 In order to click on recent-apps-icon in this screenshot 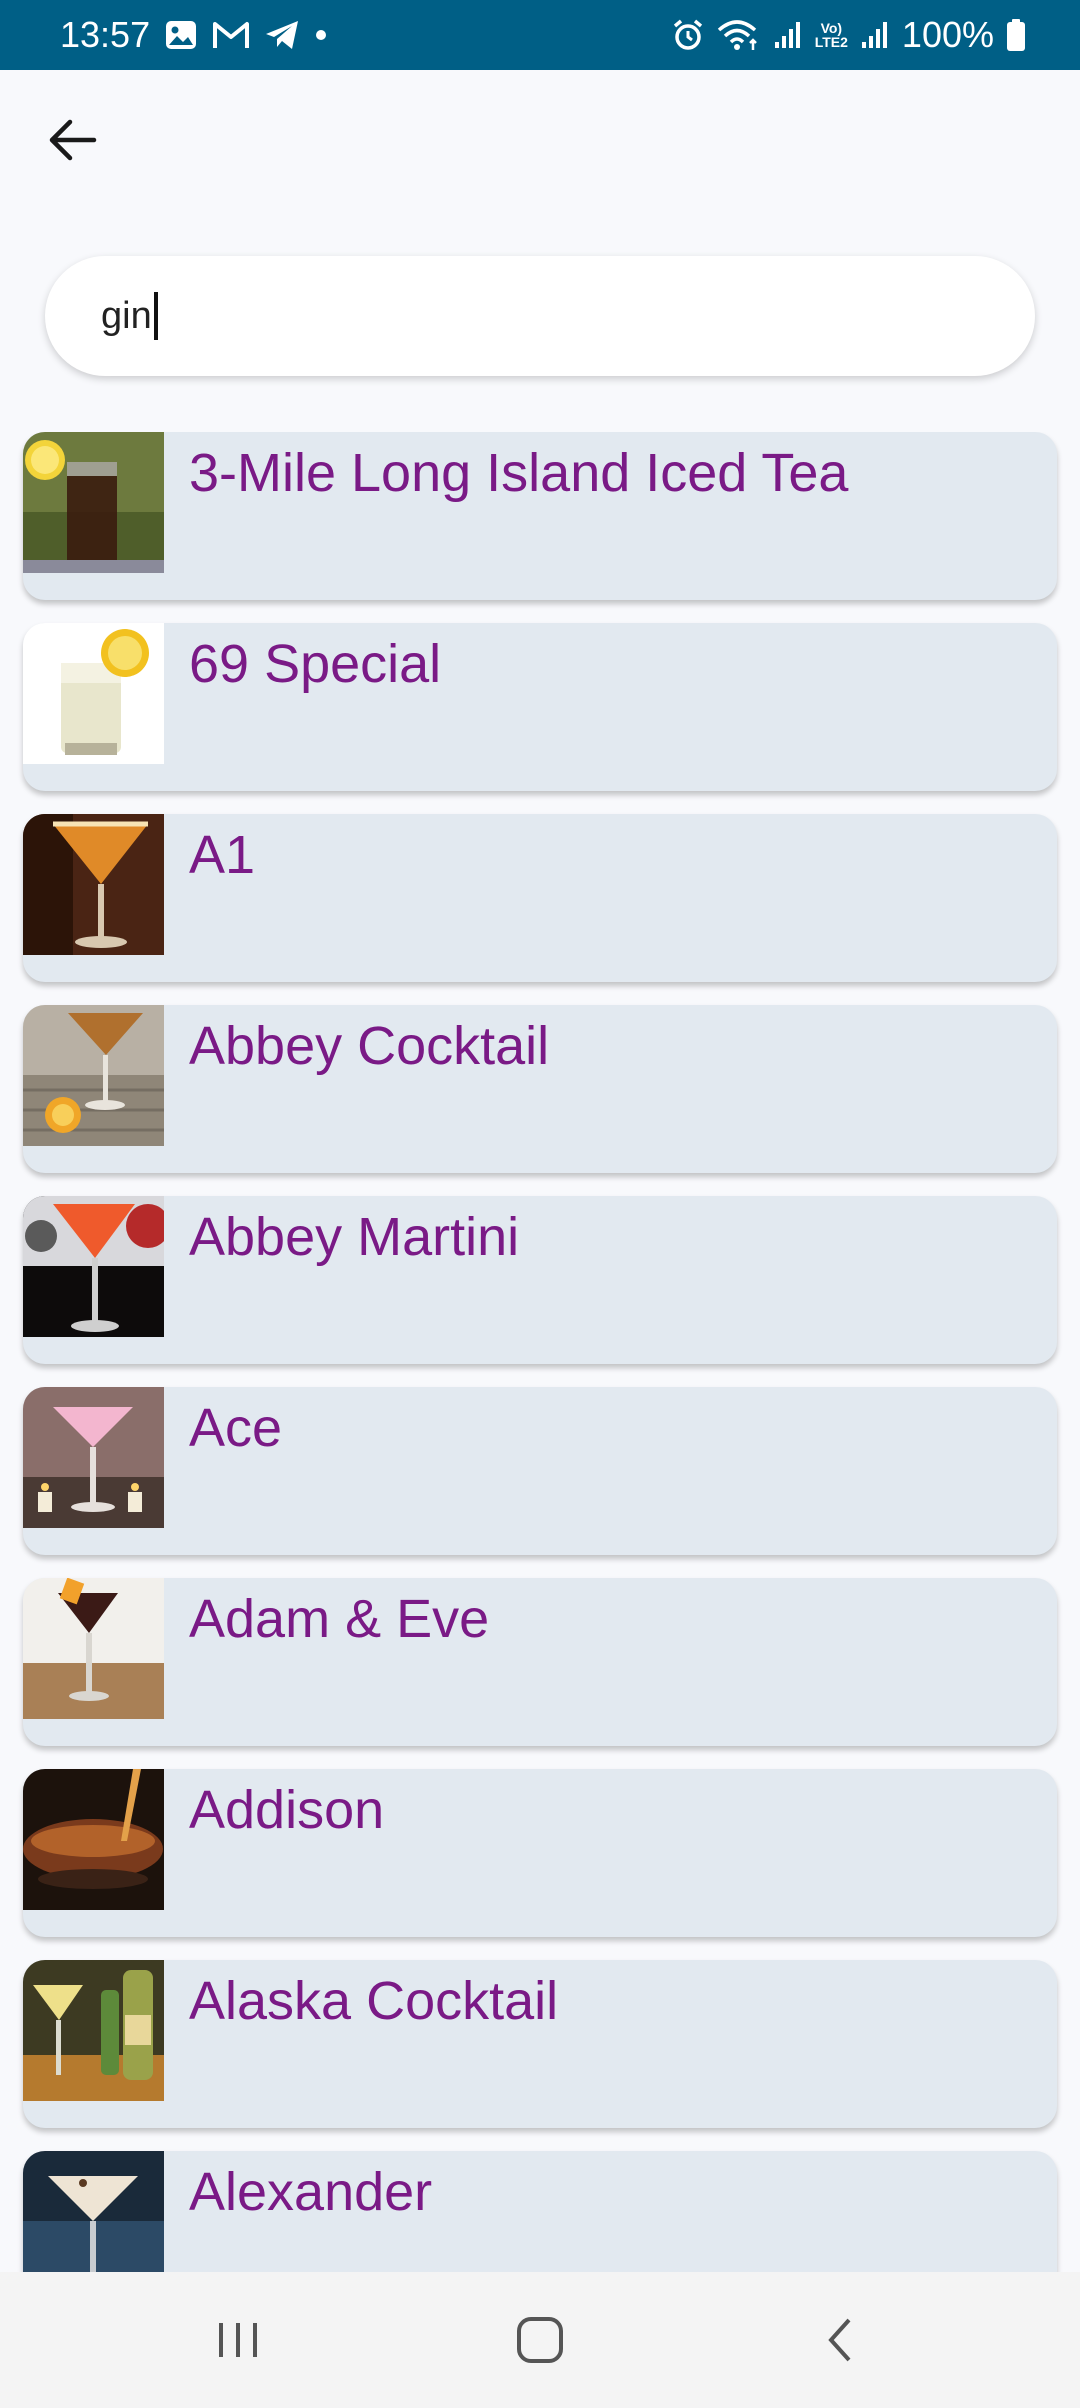, I will do `click(238, 2340)`.